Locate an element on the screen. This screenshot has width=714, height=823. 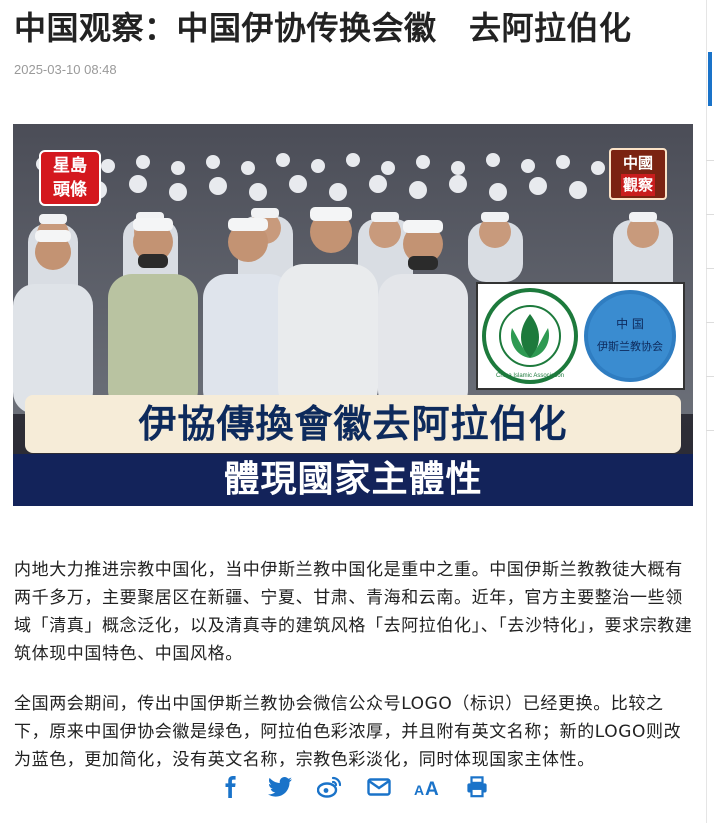
twitter-icon is located at coordinates (280, 787).